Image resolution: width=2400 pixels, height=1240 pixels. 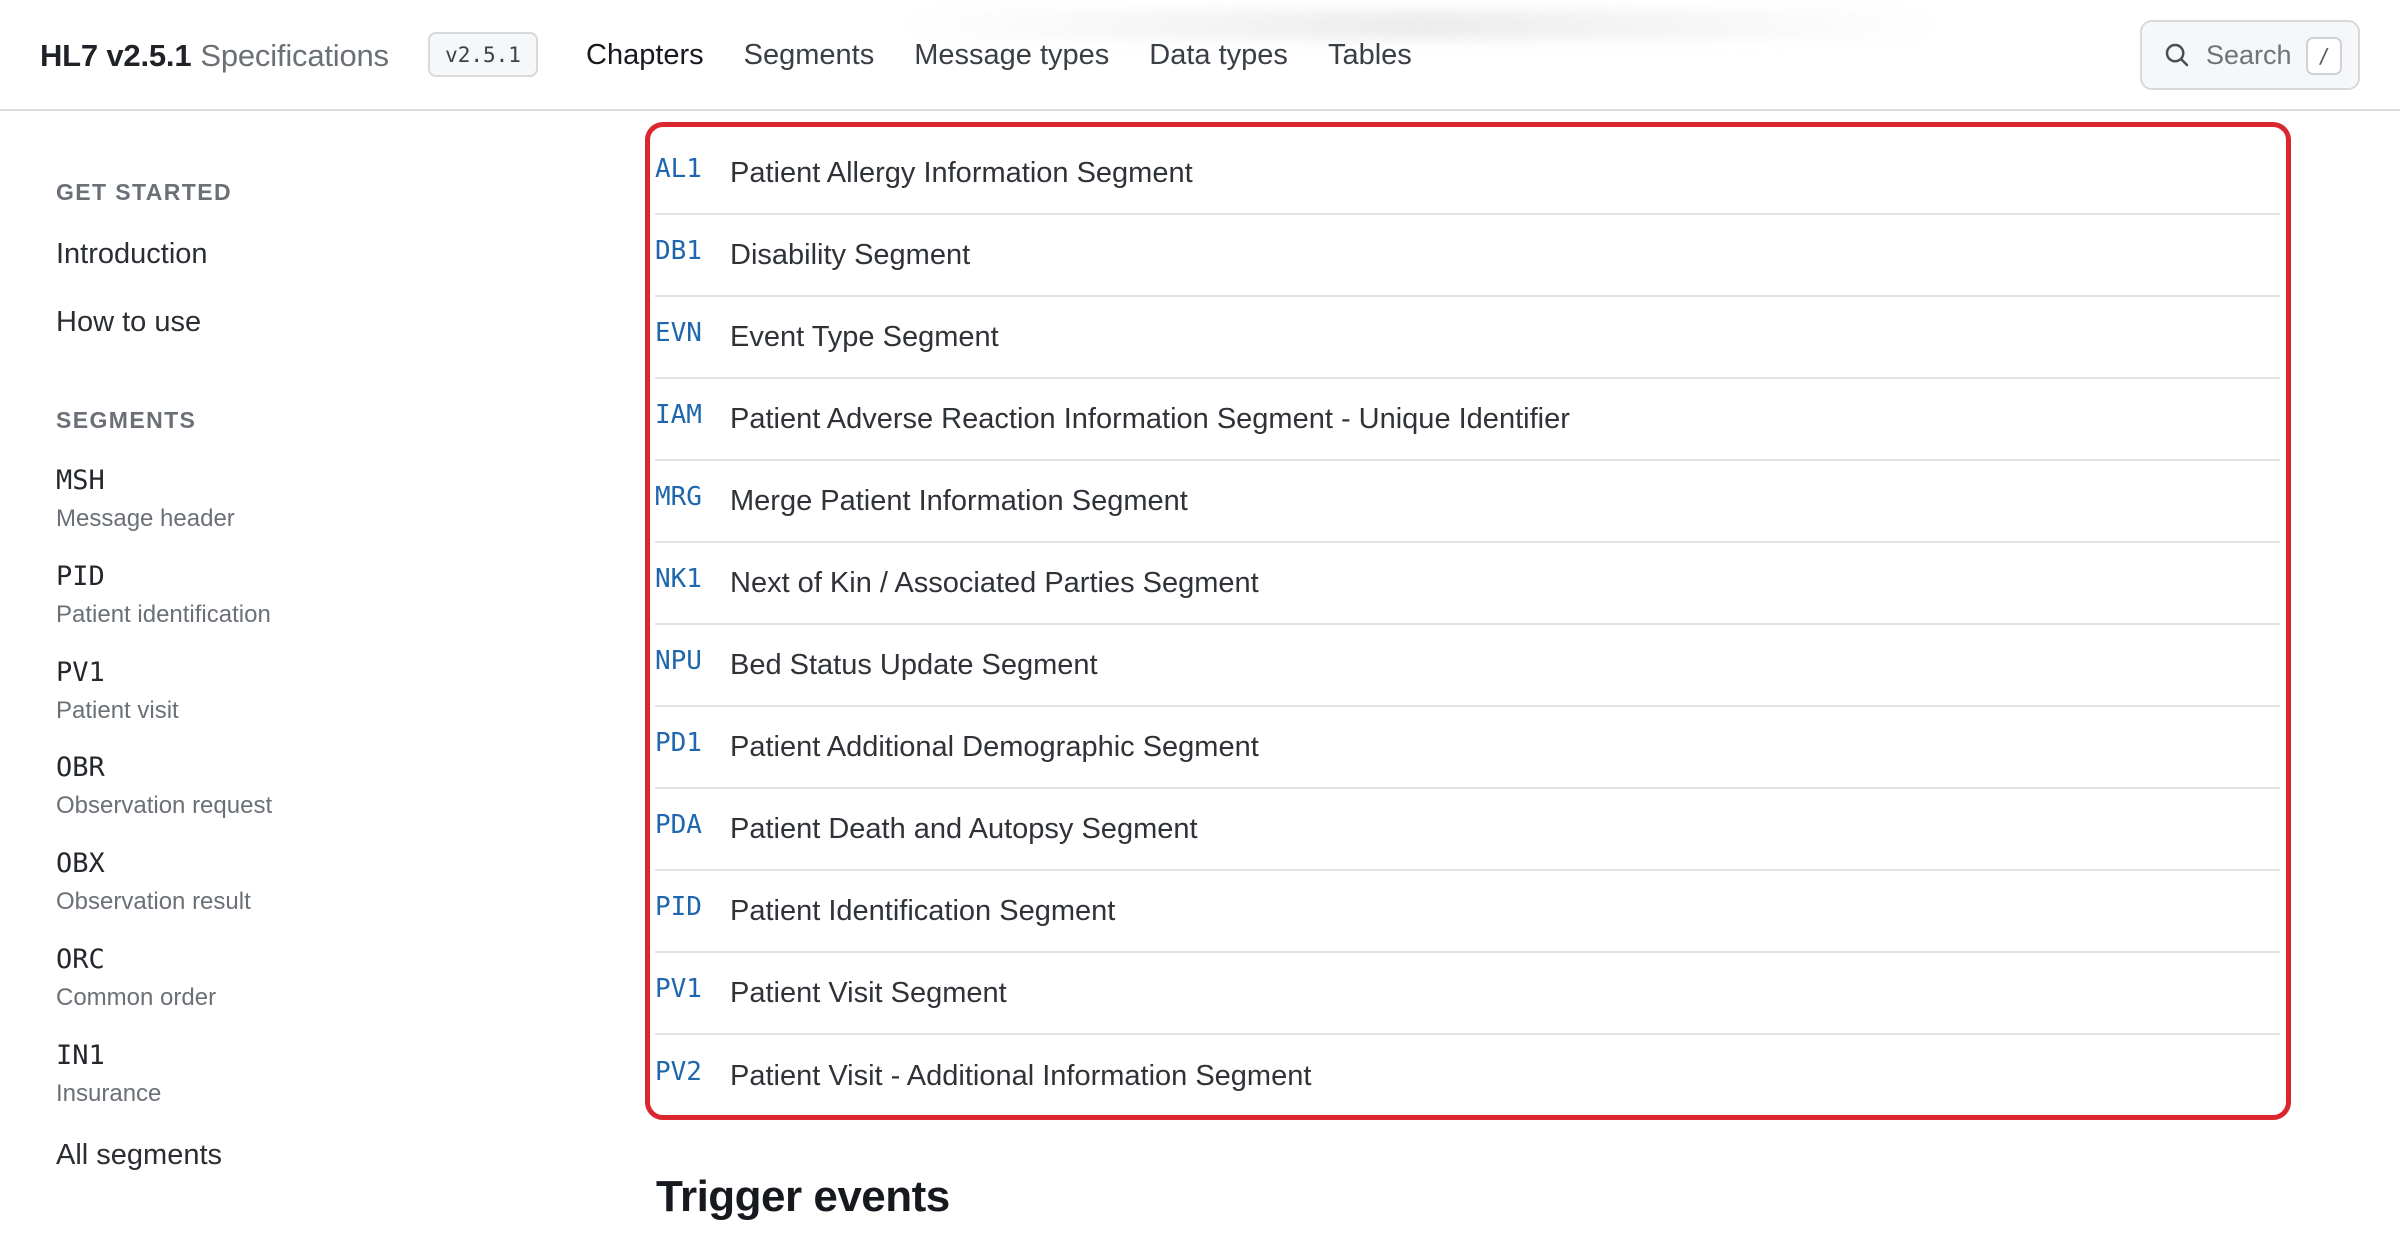 What do you see at coordinates (692, 907) in the screenshot?
I see `segment-code-link: PID` at bounding box center [692, 907].